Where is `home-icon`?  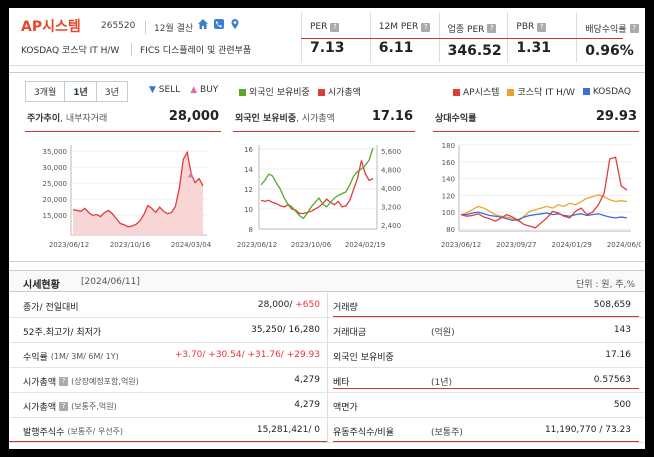 home-icon is located at coordinates (203, 24).